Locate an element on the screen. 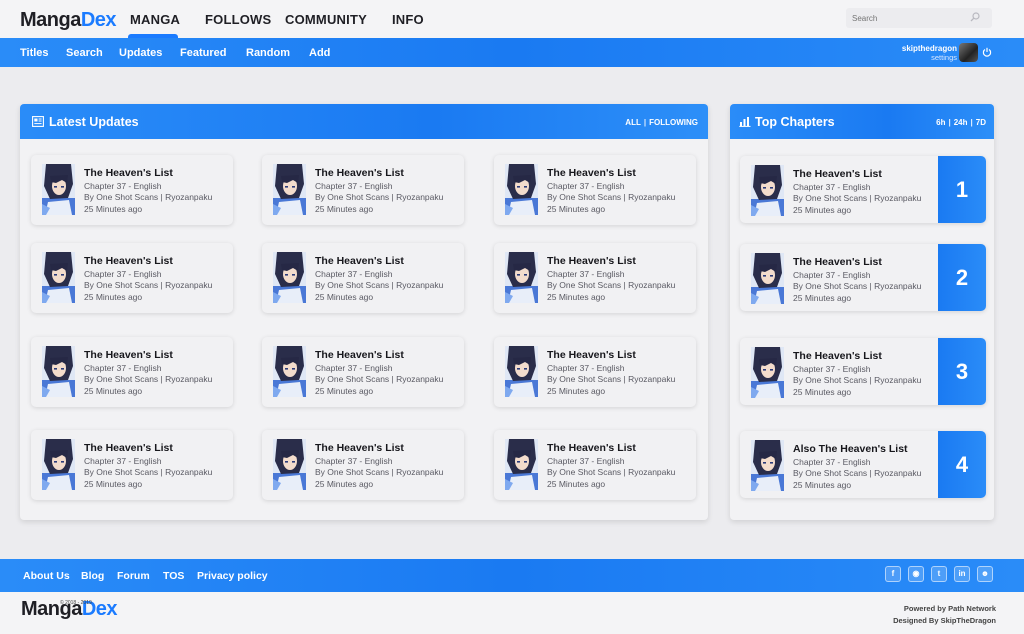 This screenshot has width=1024, height=634. search-icon is located at coordinates (975, 17).